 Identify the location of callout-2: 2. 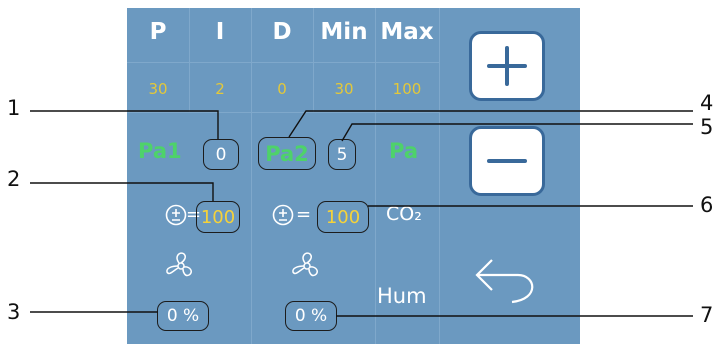
(14, 179).